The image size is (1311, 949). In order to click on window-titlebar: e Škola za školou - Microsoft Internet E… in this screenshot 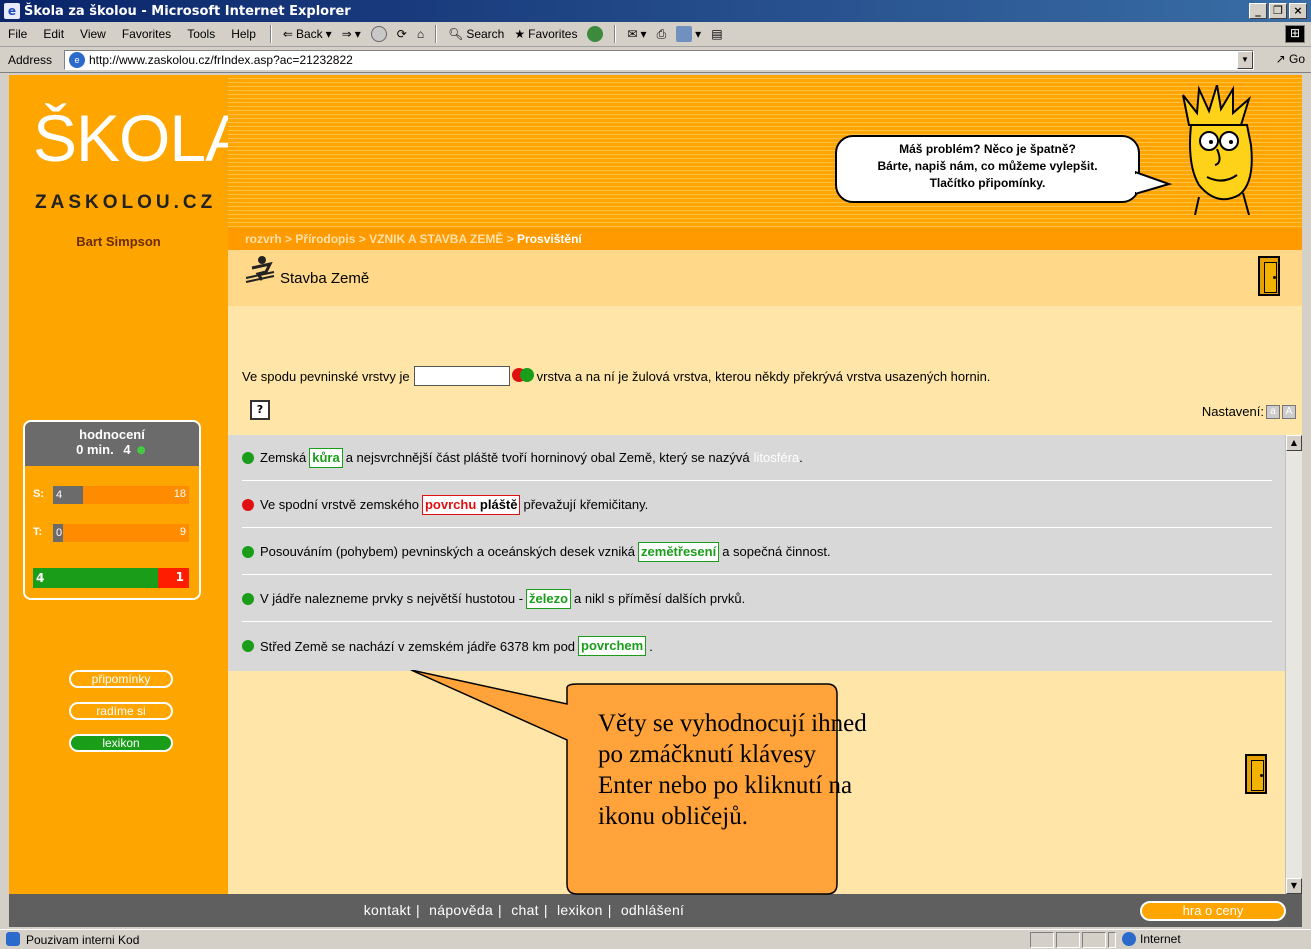, I will do `click(655, 11)`.